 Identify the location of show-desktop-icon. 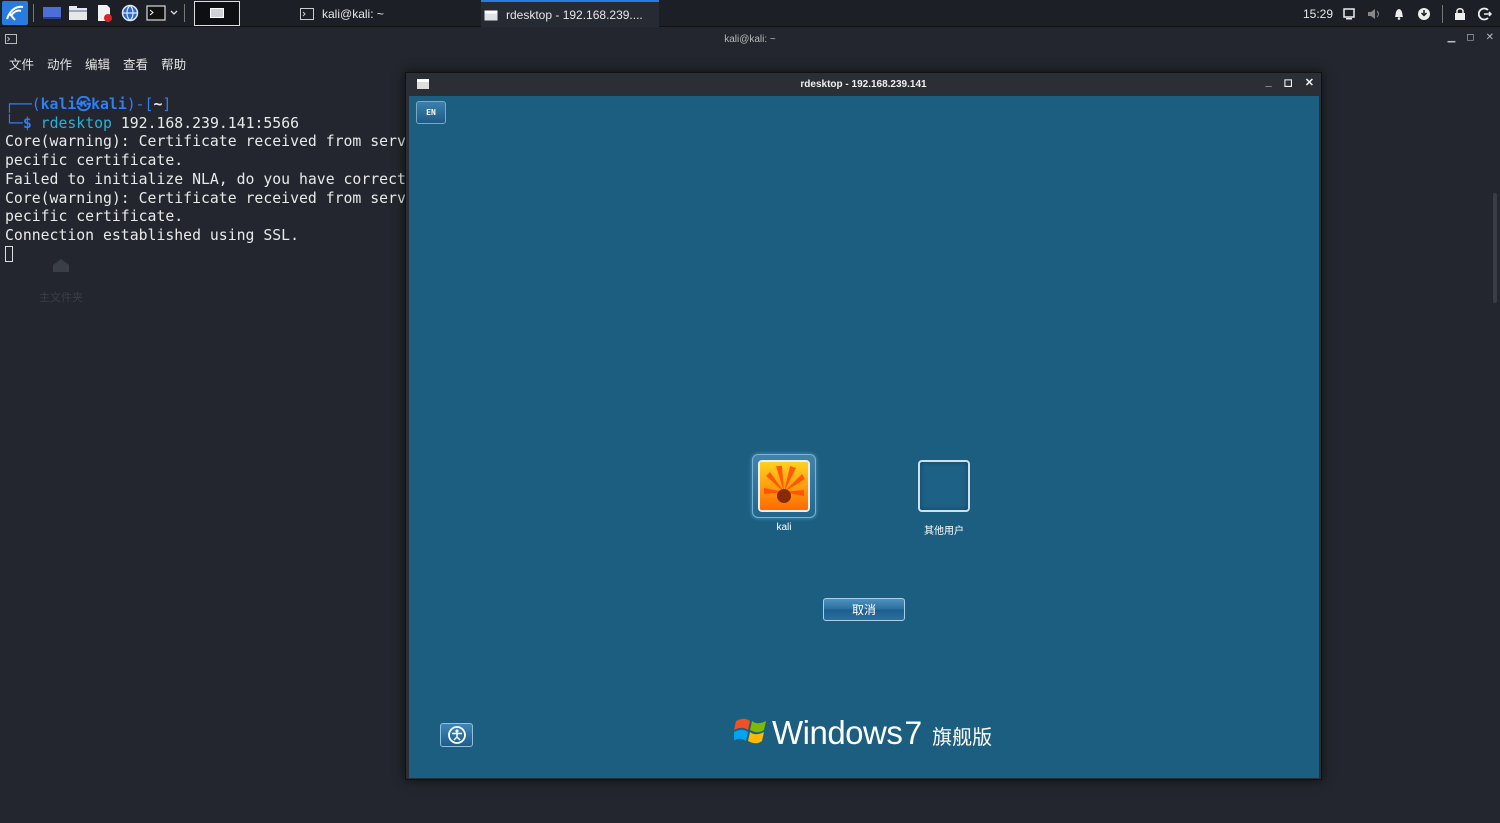
(52, 13).